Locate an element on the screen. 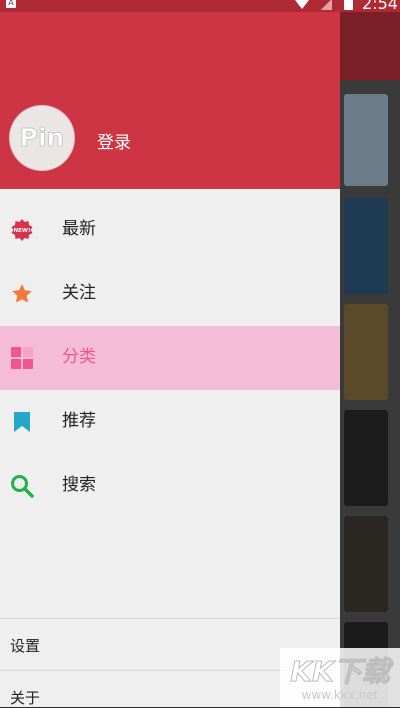 The image size is (400, 708). about-item: 关于 is located at coordinates (25, 697).